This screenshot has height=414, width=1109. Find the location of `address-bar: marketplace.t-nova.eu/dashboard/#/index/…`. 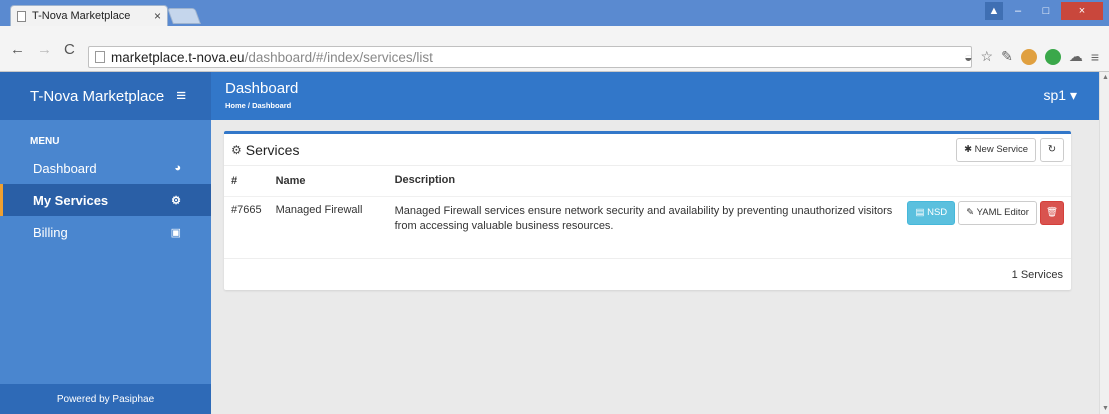

address-bar: marketplace.t-nova.eu/dashboard/#/index/… is located at coordinates (530, 57).